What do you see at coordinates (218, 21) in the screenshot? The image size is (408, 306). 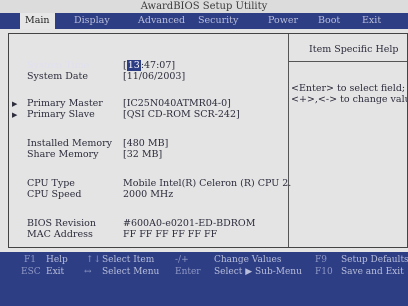 I see `tab-security: Security` at bounding box center [218, 21].